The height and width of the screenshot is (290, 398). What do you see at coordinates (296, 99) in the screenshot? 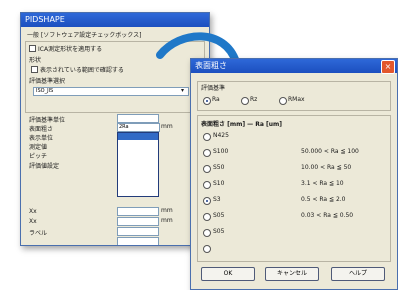
I see `mode-label-rmax: RMax` at bounding box center [296, 99].